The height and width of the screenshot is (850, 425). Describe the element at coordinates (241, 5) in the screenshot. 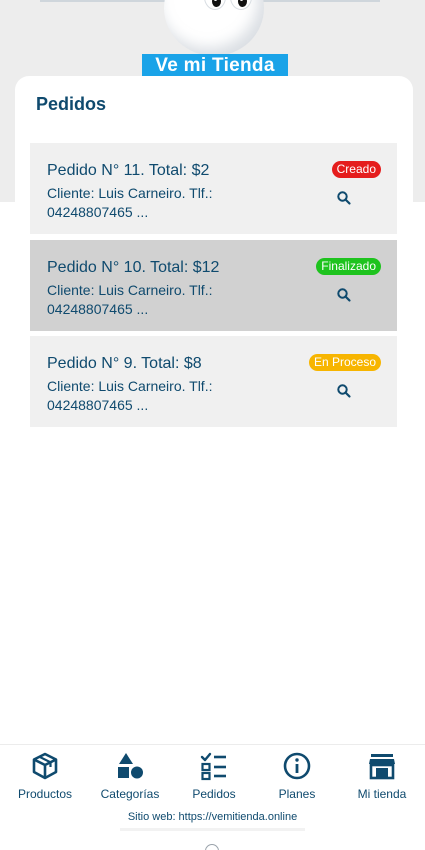

I see `mascot-eye-right` at that location.